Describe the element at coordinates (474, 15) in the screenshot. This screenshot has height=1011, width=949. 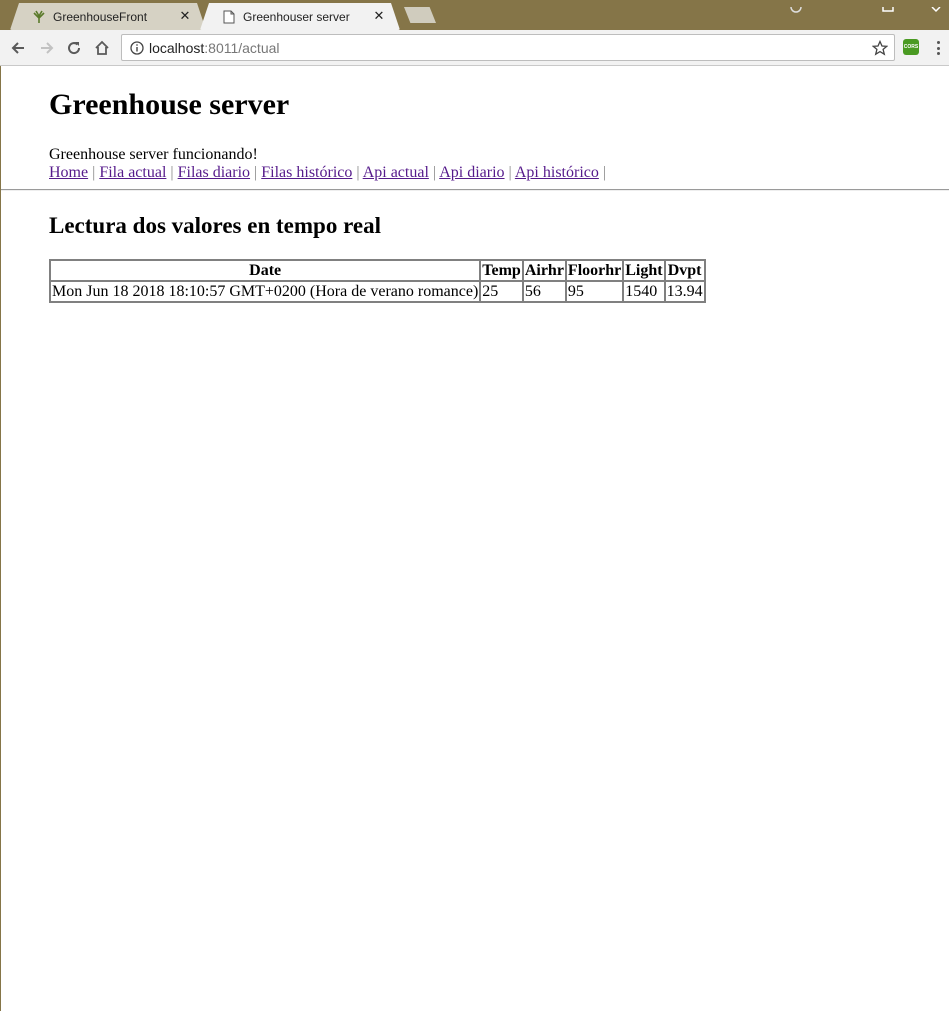
I see `tab-strip: GreenhouseFront ✕ Greenhouser server ✕` at that location.